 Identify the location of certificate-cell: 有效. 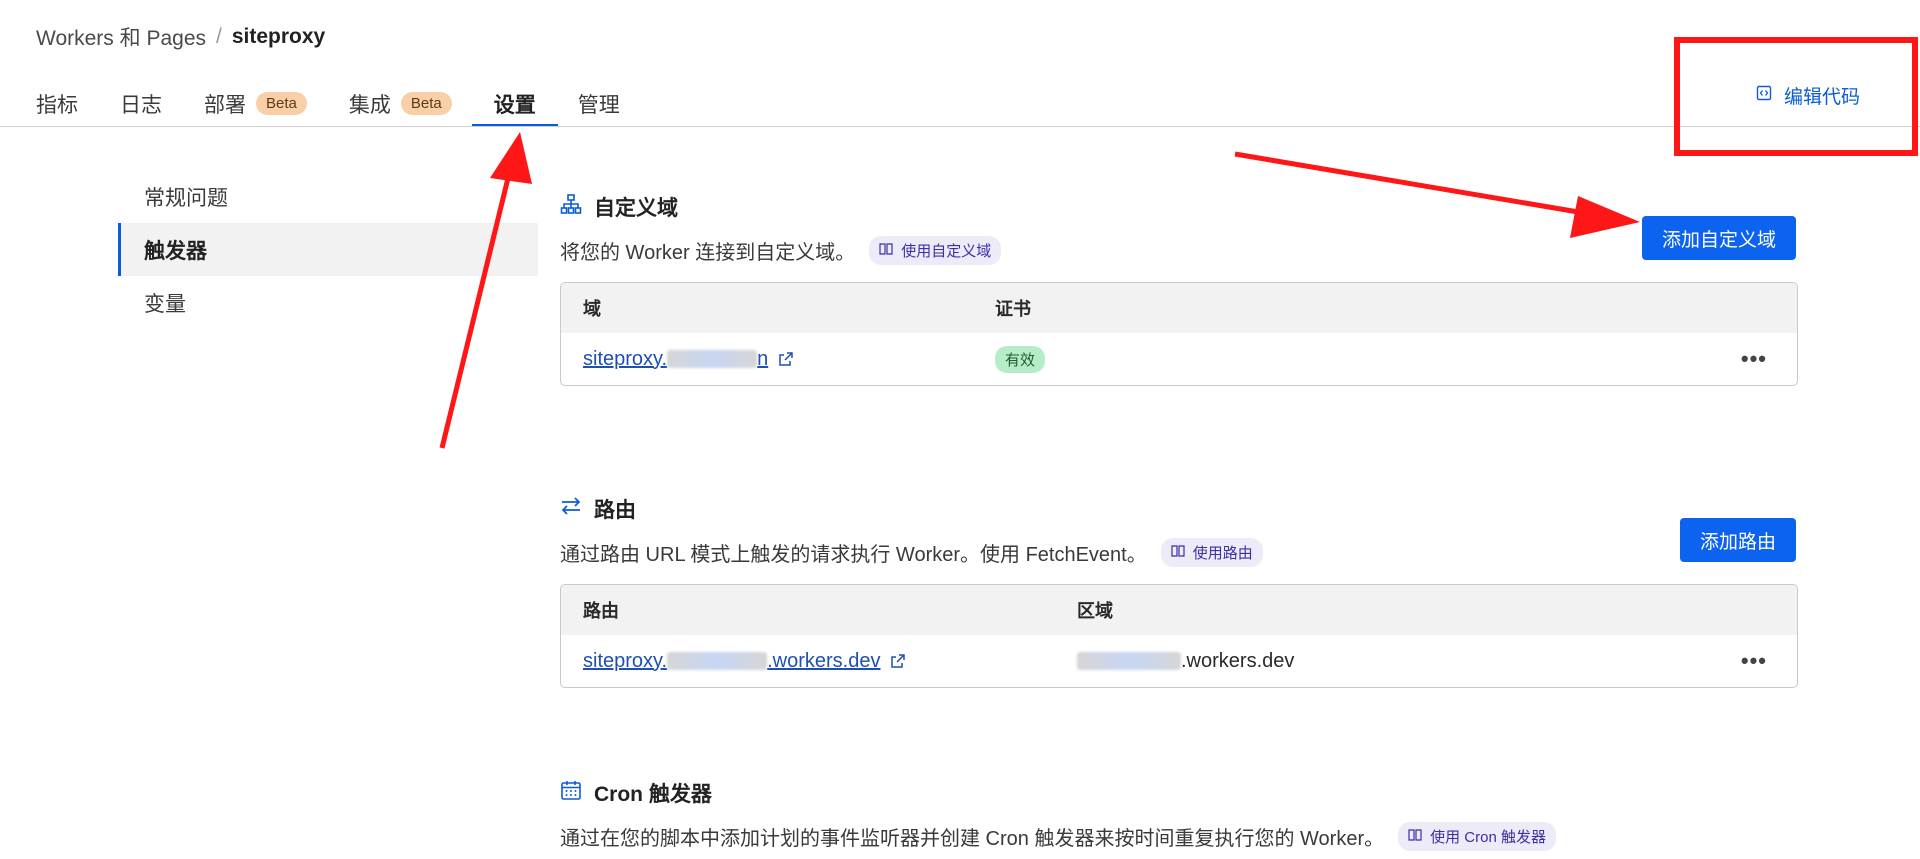
(1020, 359).